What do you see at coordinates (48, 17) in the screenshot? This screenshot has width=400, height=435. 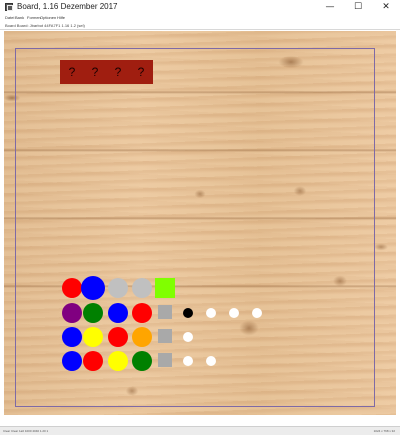 I see `menu-optionen: Optionen` at bounding box center [48, 17].